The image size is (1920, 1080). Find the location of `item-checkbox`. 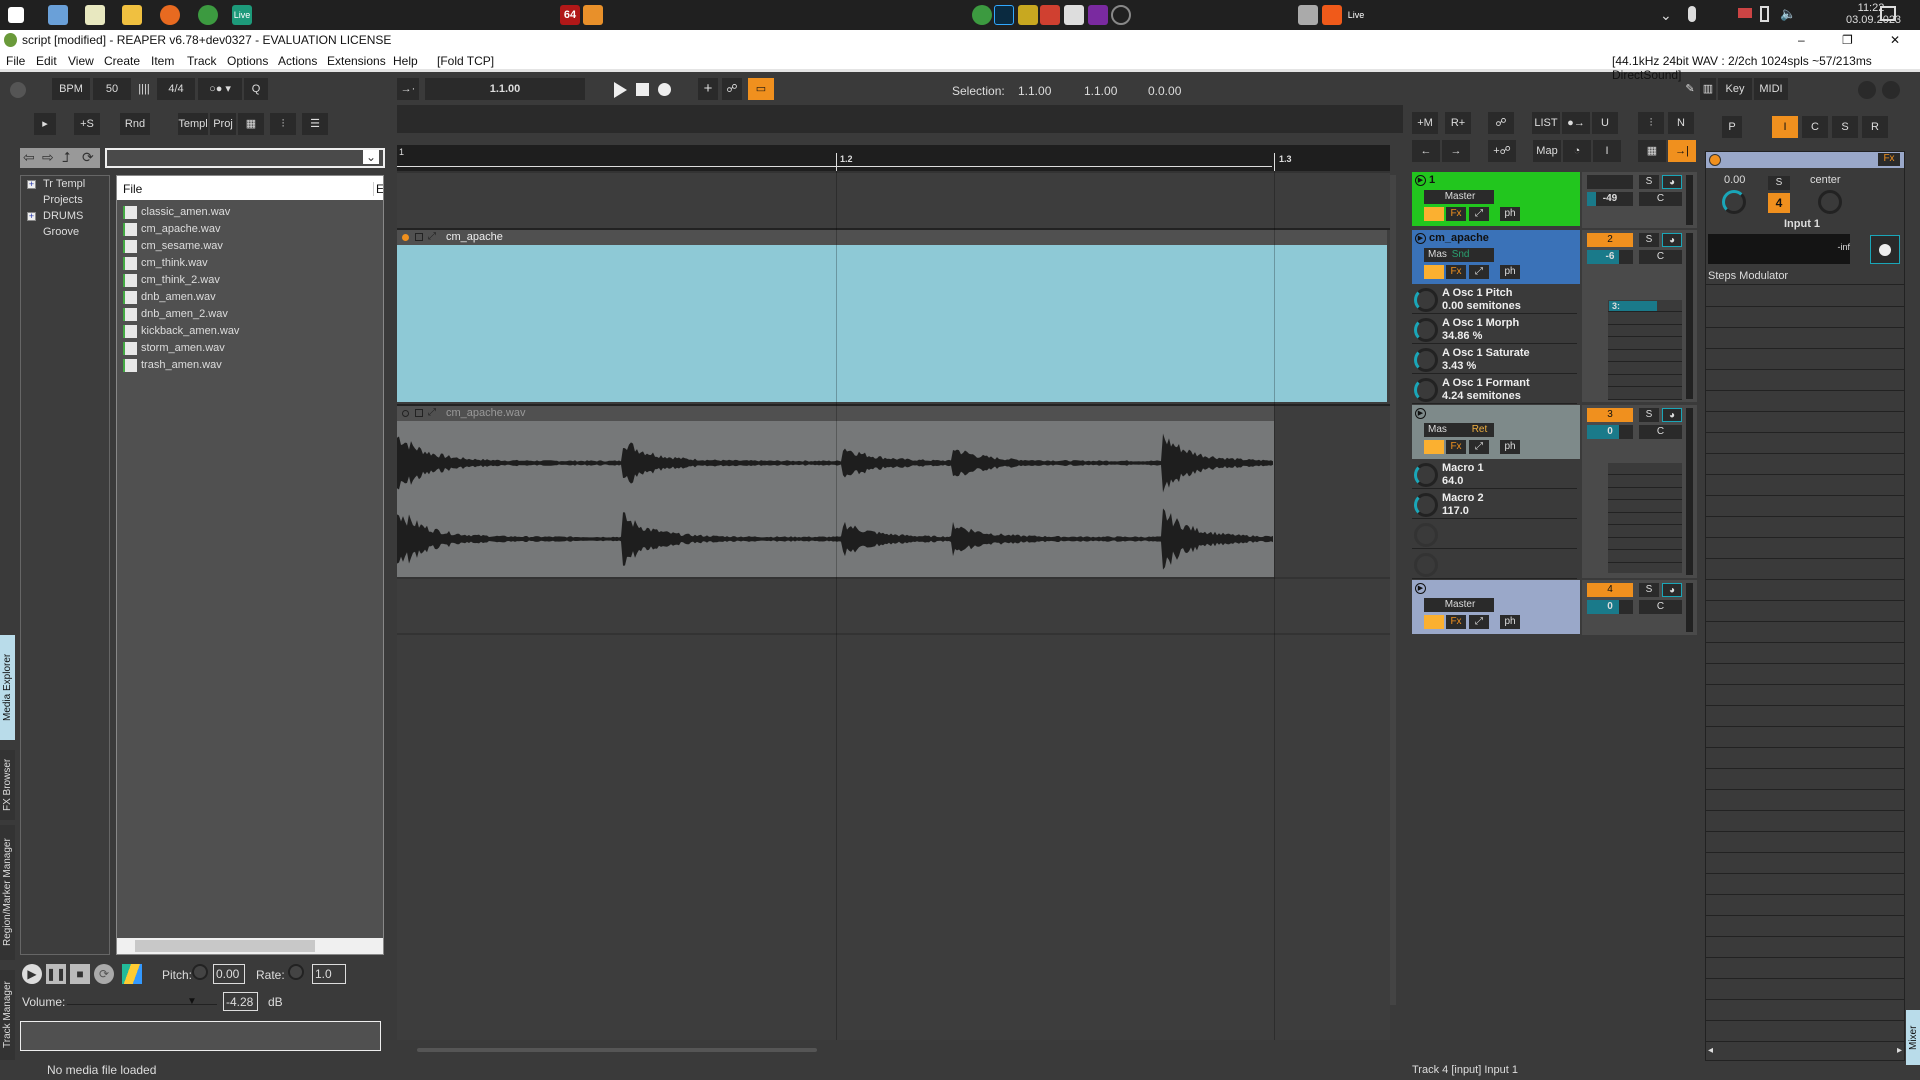

item-checkbox is located at coordinates (419, 413).